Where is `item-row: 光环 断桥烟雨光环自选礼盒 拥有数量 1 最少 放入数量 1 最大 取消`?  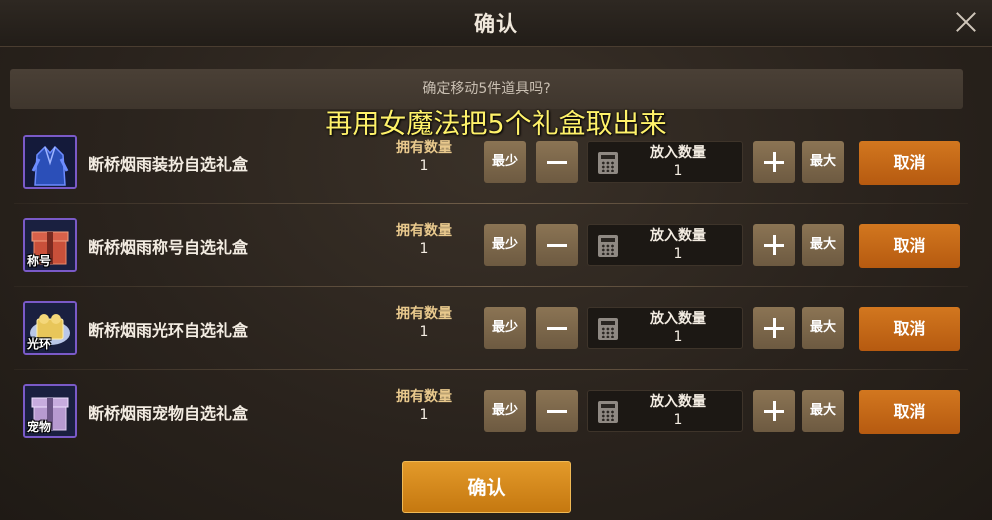
item-row: 光环 断桥烟雨光环自选礼盒 拥有数量 1 最少 放入数量 1 最大 取消 is located at coordinates (491, 330).